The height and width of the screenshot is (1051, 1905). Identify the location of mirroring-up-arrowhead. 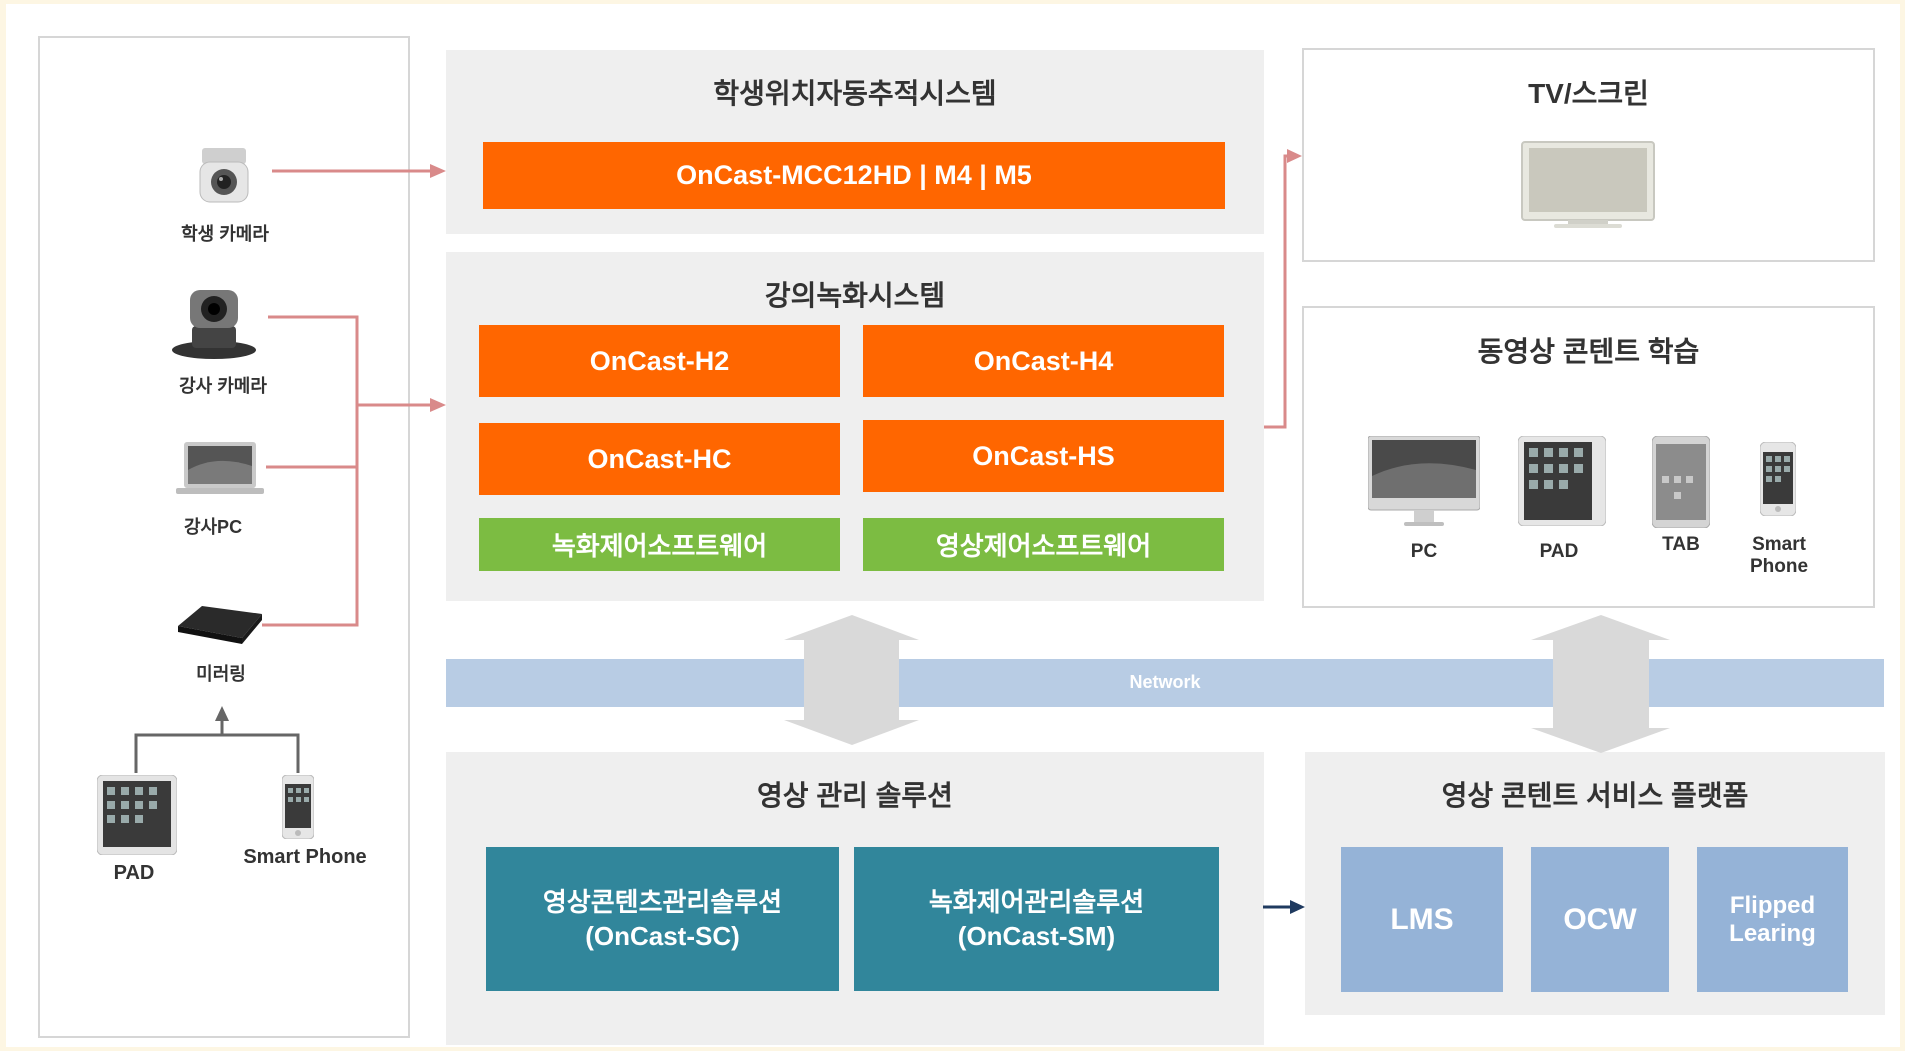
(222, 713).